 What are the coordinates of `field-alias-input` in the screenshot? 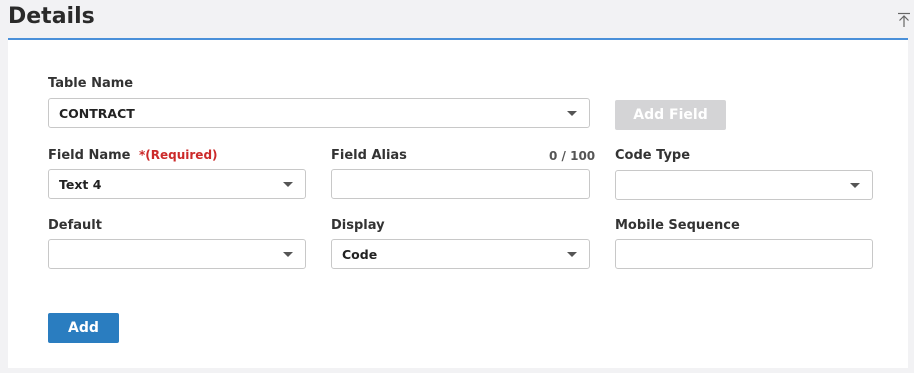 It's located at (460, 184).